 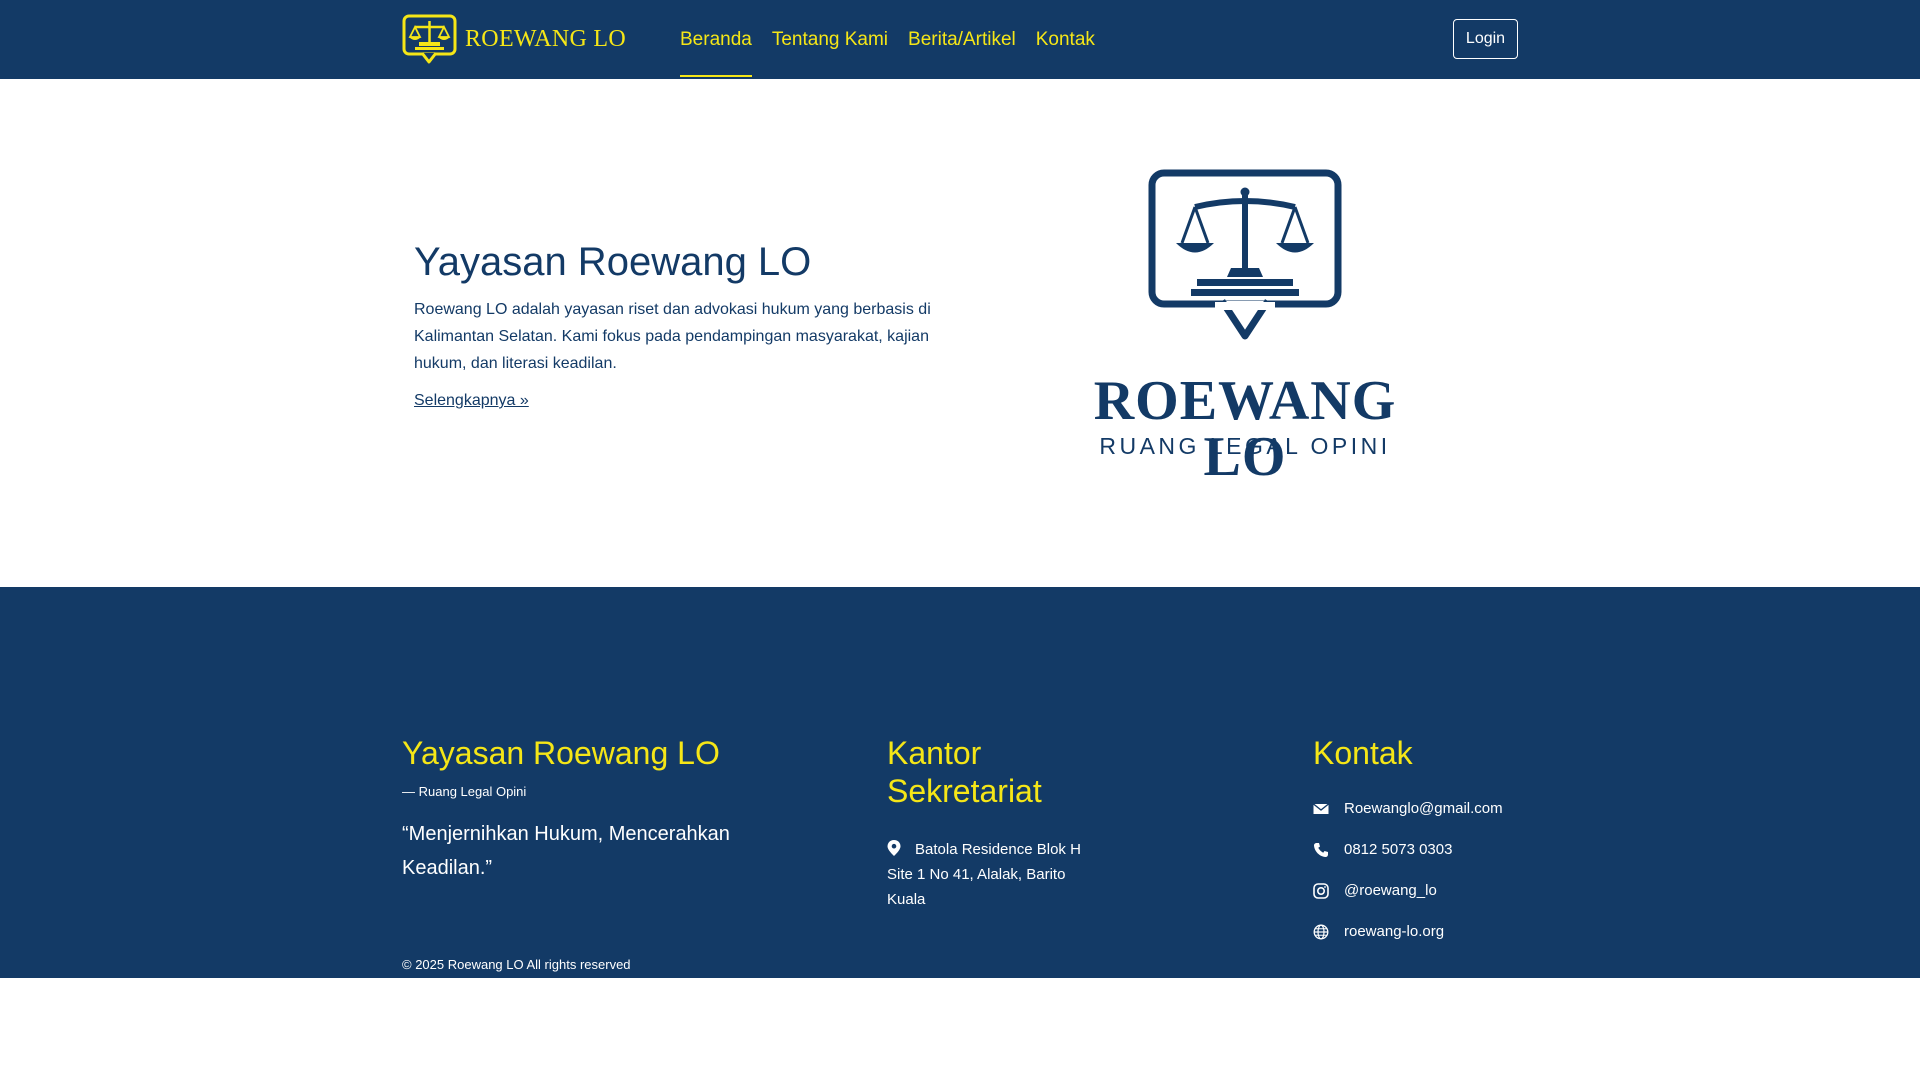 I want to click on brand-link: ROEWANG LO, so click(x=514, y=39).